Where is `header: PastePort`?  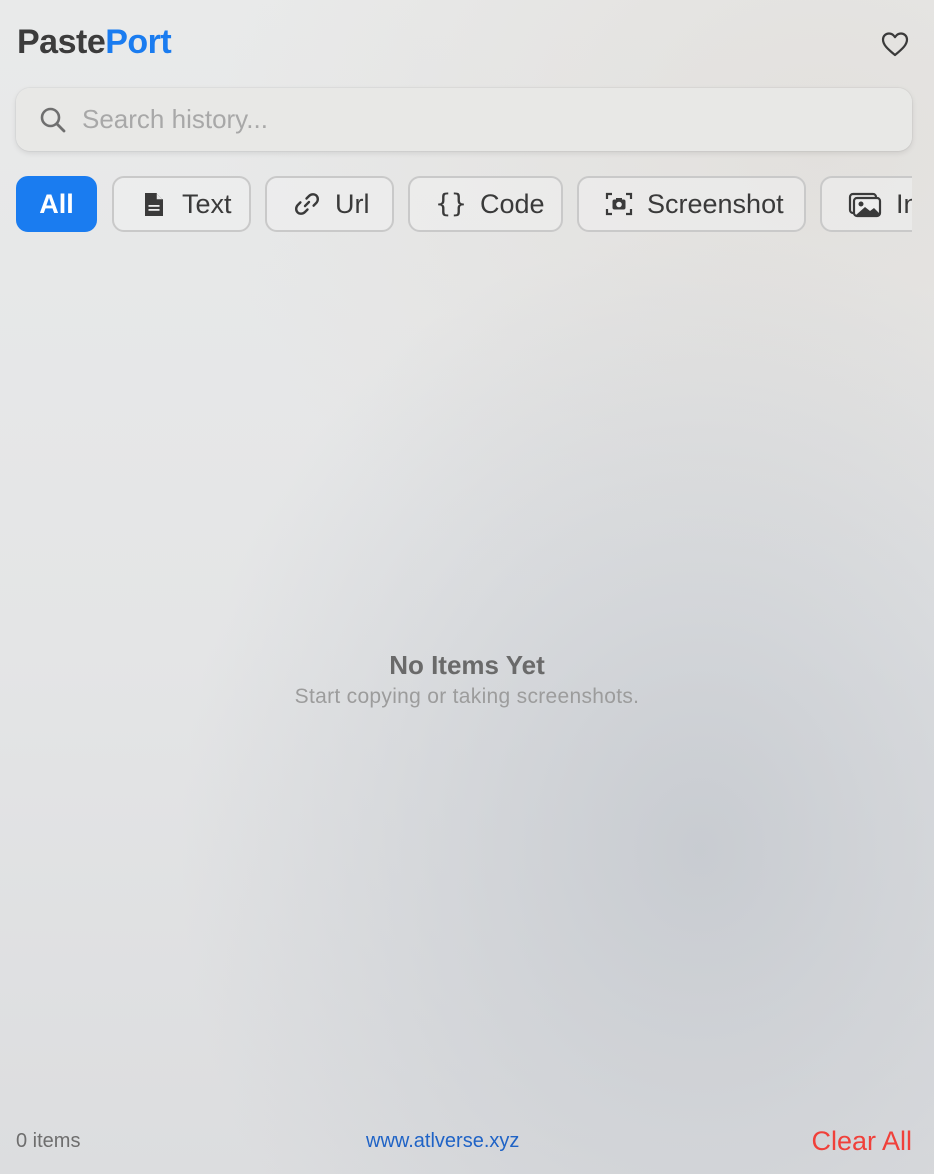 header: PastePort is located at coordinates (467, 43).